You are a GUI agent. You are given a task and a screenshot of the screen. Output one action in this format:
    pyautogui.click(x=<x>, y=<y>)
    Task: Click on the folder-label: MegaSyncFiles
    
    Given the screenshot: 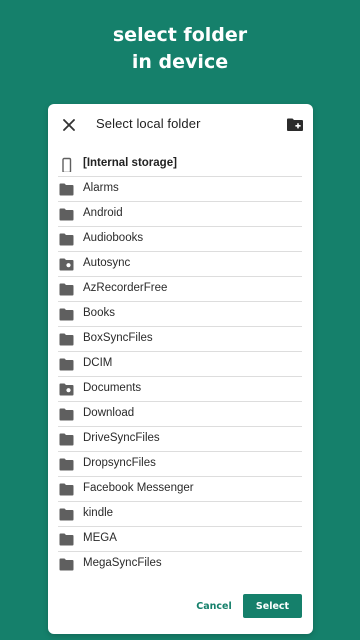 What is the action you would take?
    pyautogui.click(x=122, y=563)
    